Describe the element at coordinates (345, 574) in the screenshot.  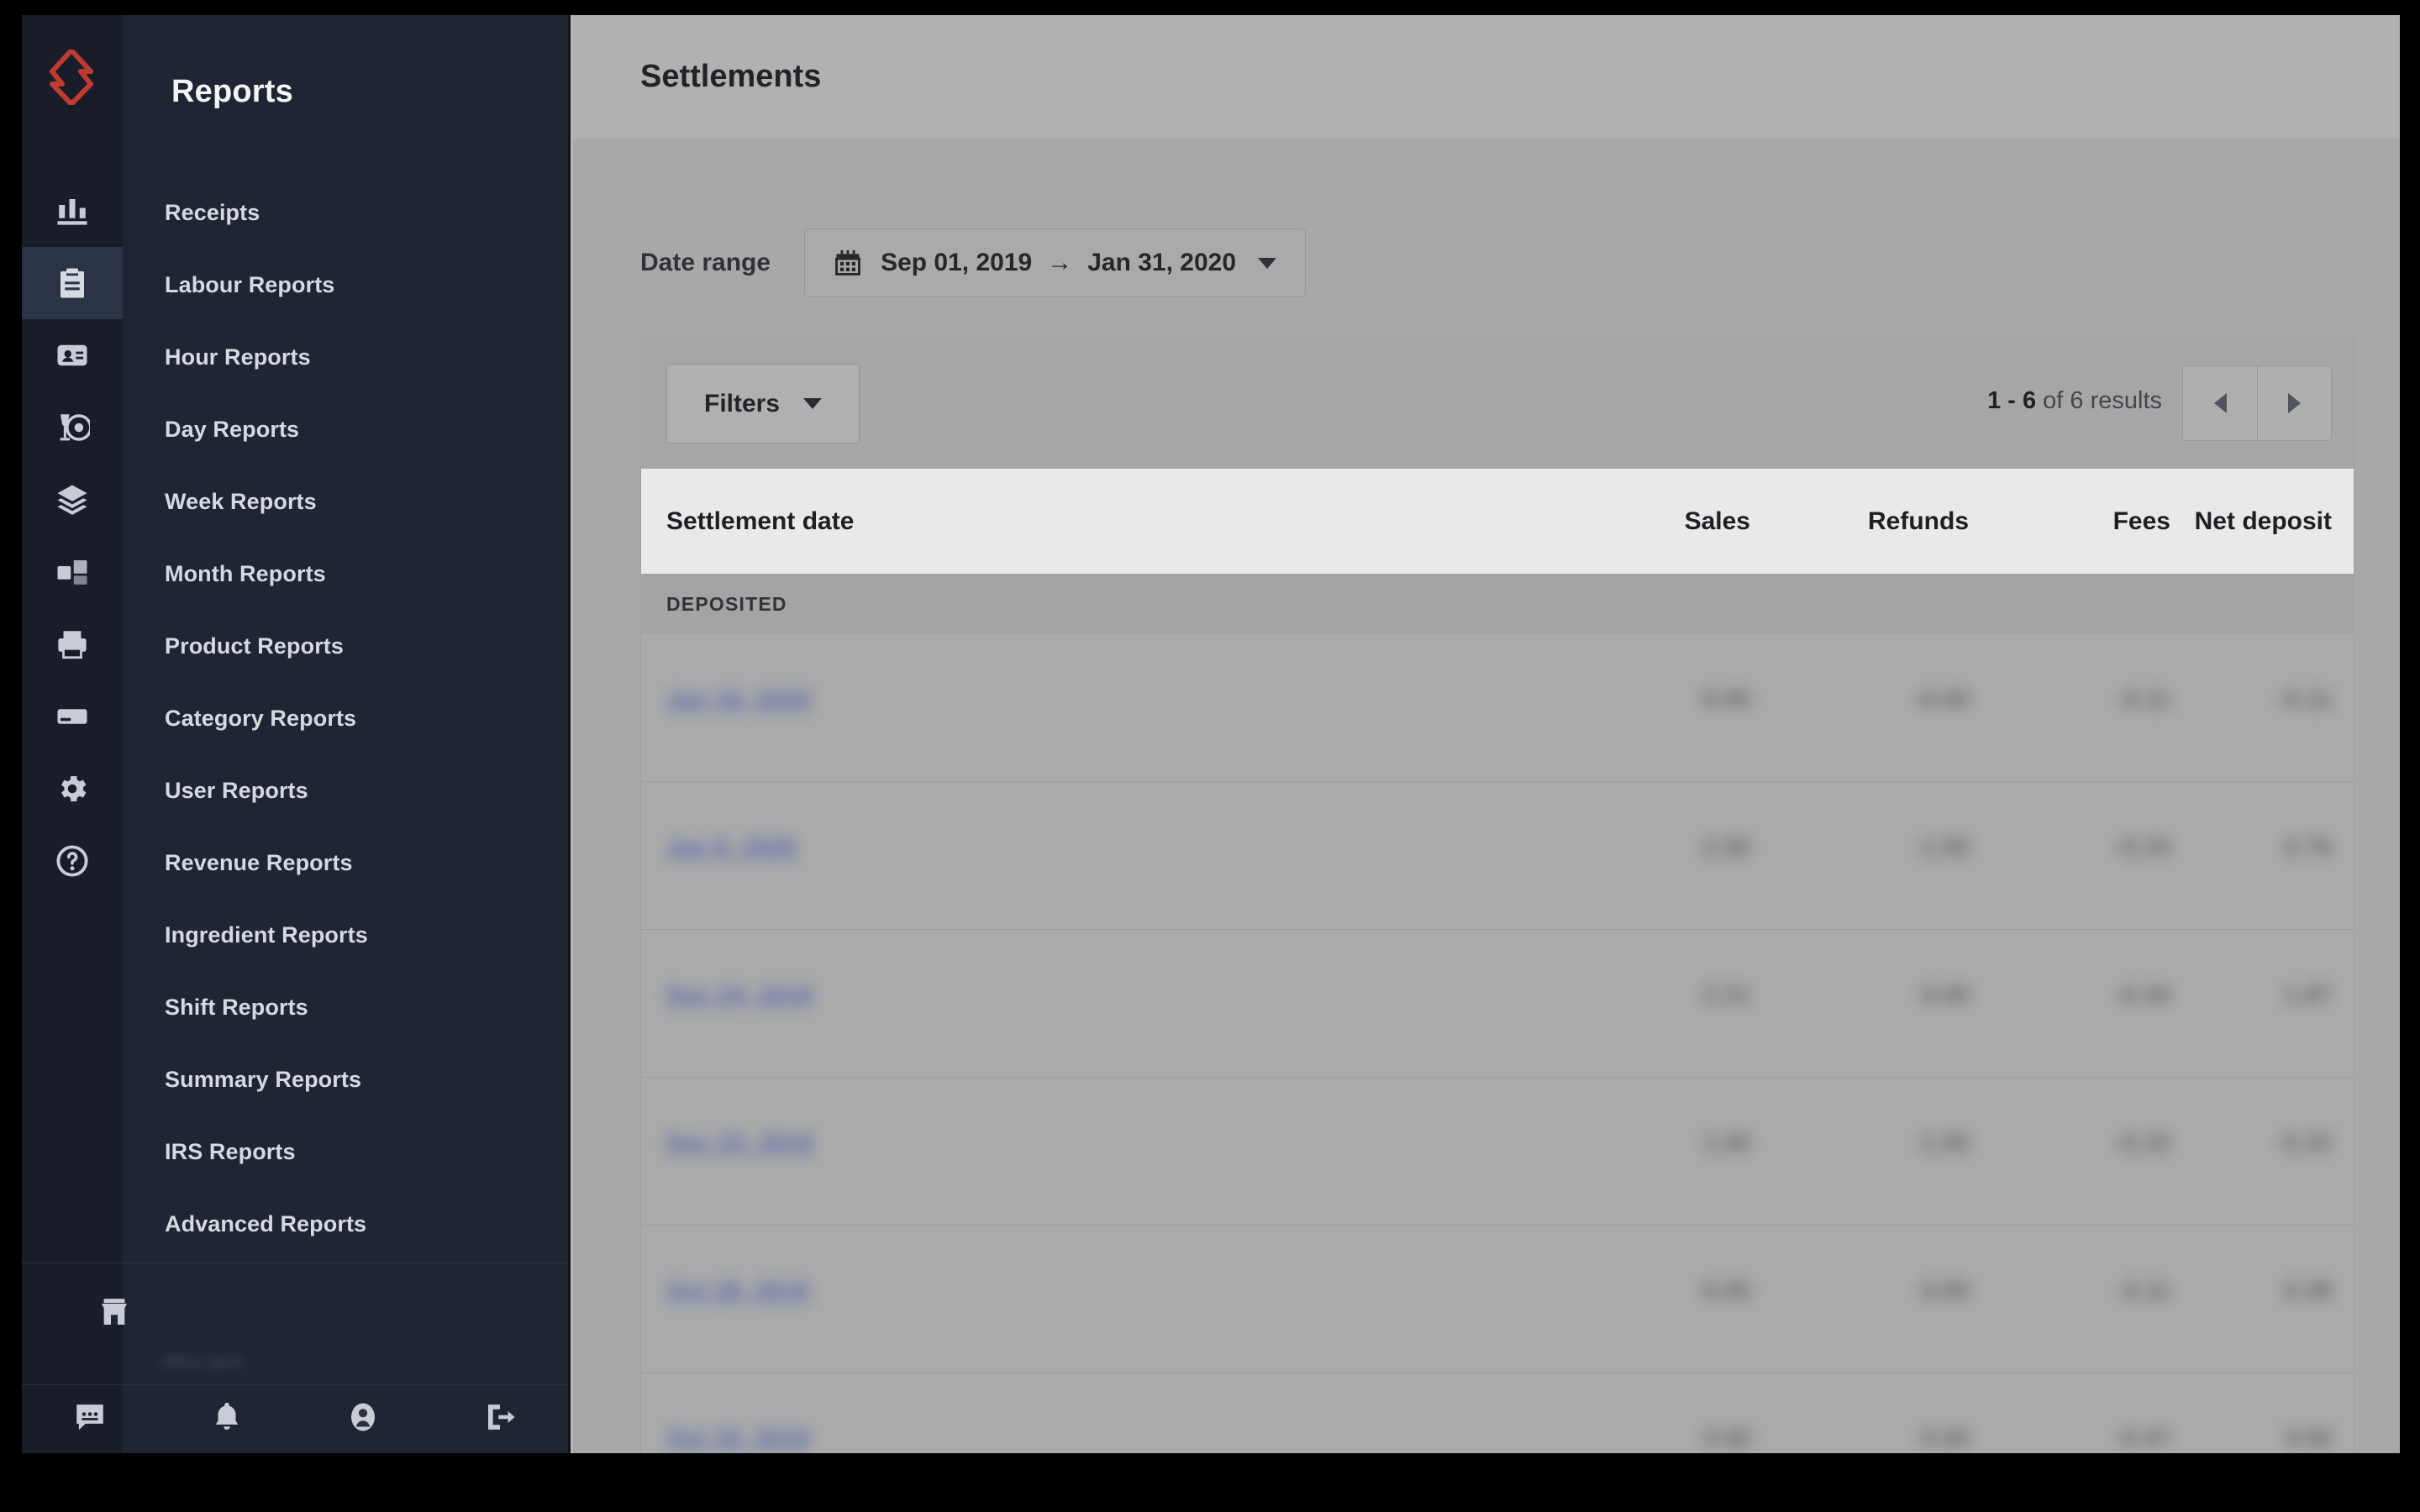
I see `sidebar-item-month-reports: Month Reports` at that location.